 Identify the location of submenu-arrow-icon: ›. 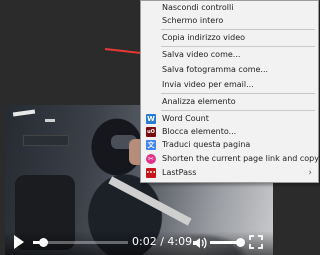
(310, 173).